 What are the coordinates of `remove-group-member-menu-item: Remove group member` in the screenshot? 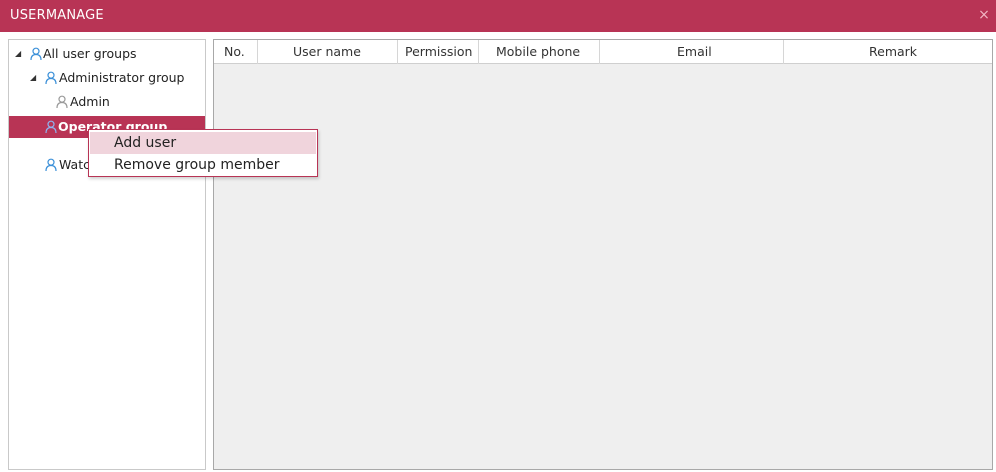 It's located at (203, 165).